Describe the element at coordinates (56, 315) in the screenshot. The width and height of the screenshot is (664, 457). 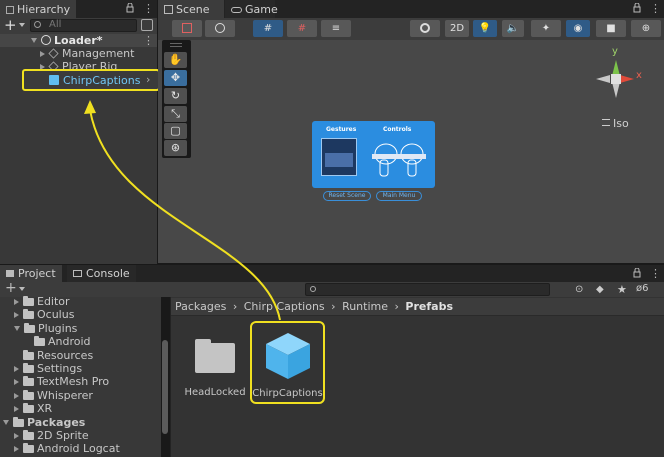
I see `tree-item-label: Oculus` at that location.